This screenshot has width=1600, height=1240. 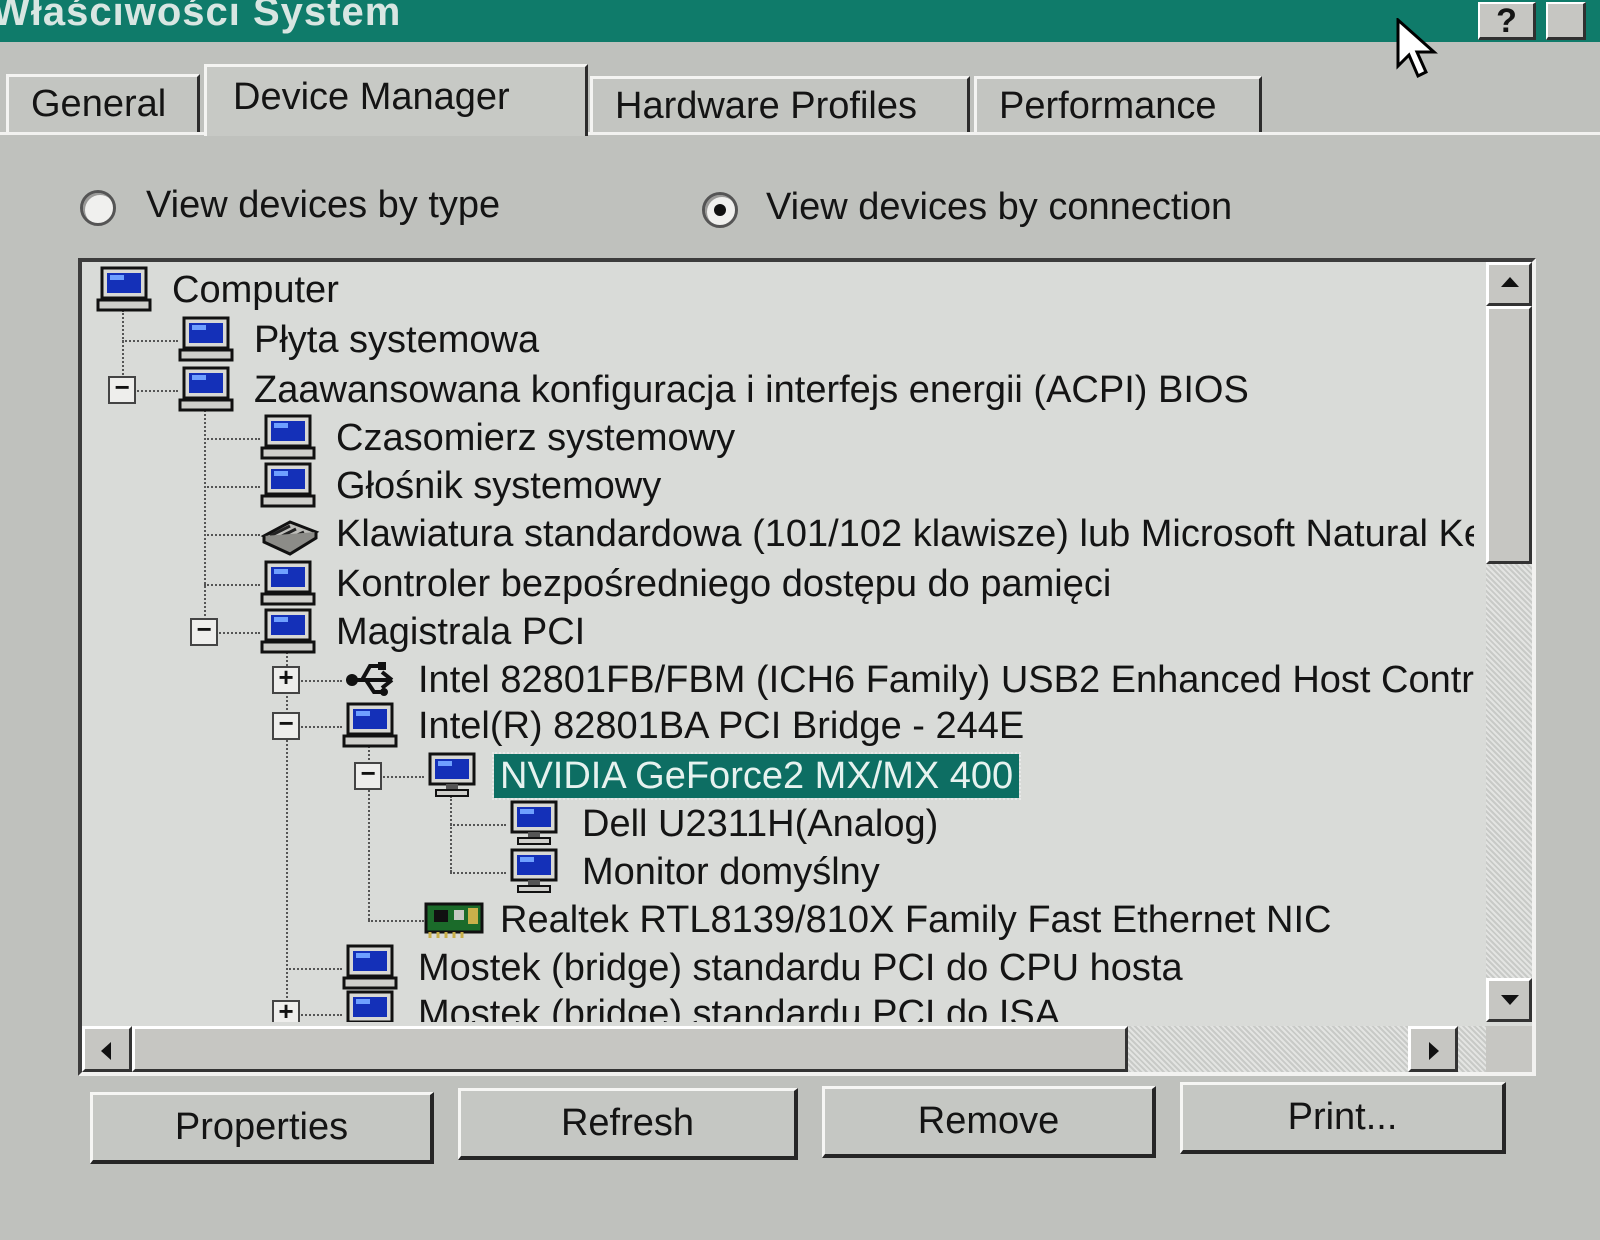 I want to click on tab-device-manager: Device Manager, so click(x=396, y=100).